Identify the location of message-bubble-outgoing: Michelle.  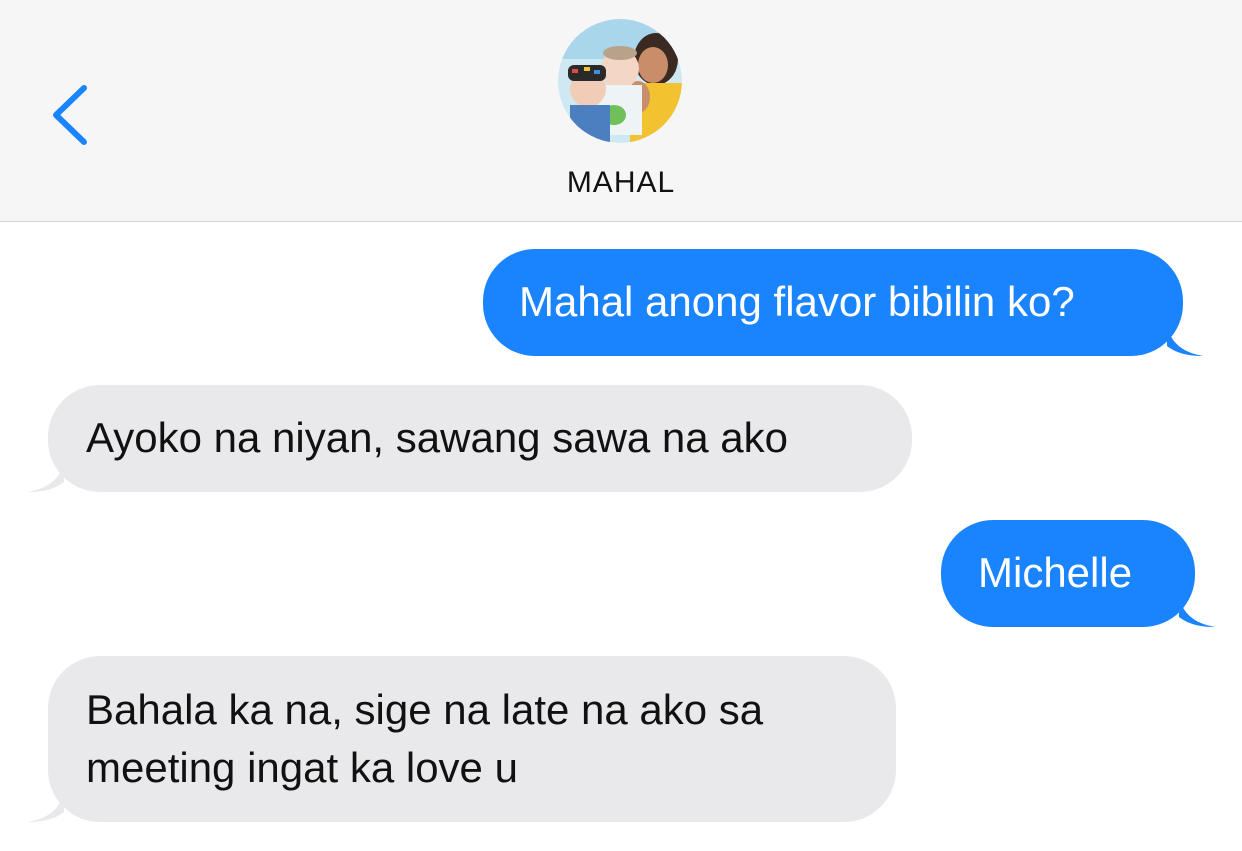
(1078, 573).